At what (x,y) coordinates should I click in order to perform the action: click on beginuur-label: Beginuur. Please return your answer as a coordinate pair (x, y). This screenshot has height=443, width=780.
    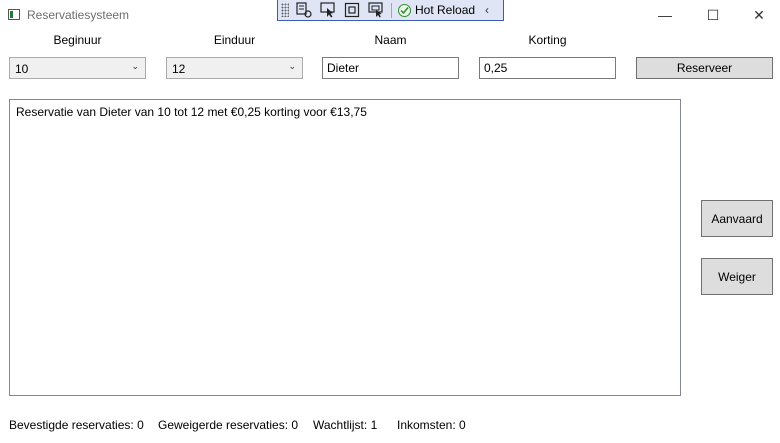
    Looking at the image, I should click on (77, 40).